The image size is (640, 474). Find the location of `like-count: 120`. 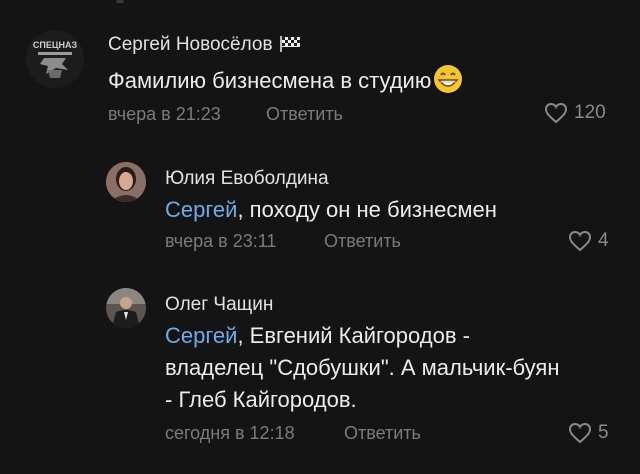

like-count: 120 is located at coordinates (590, 112).